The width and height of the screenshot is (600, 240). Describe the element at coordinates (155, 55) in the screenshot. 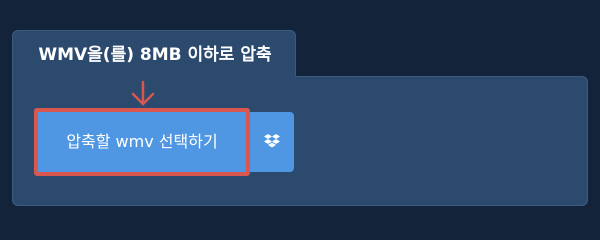

I see `panel-title: WMV을(를) 8MB 이하로 압축` at that location.